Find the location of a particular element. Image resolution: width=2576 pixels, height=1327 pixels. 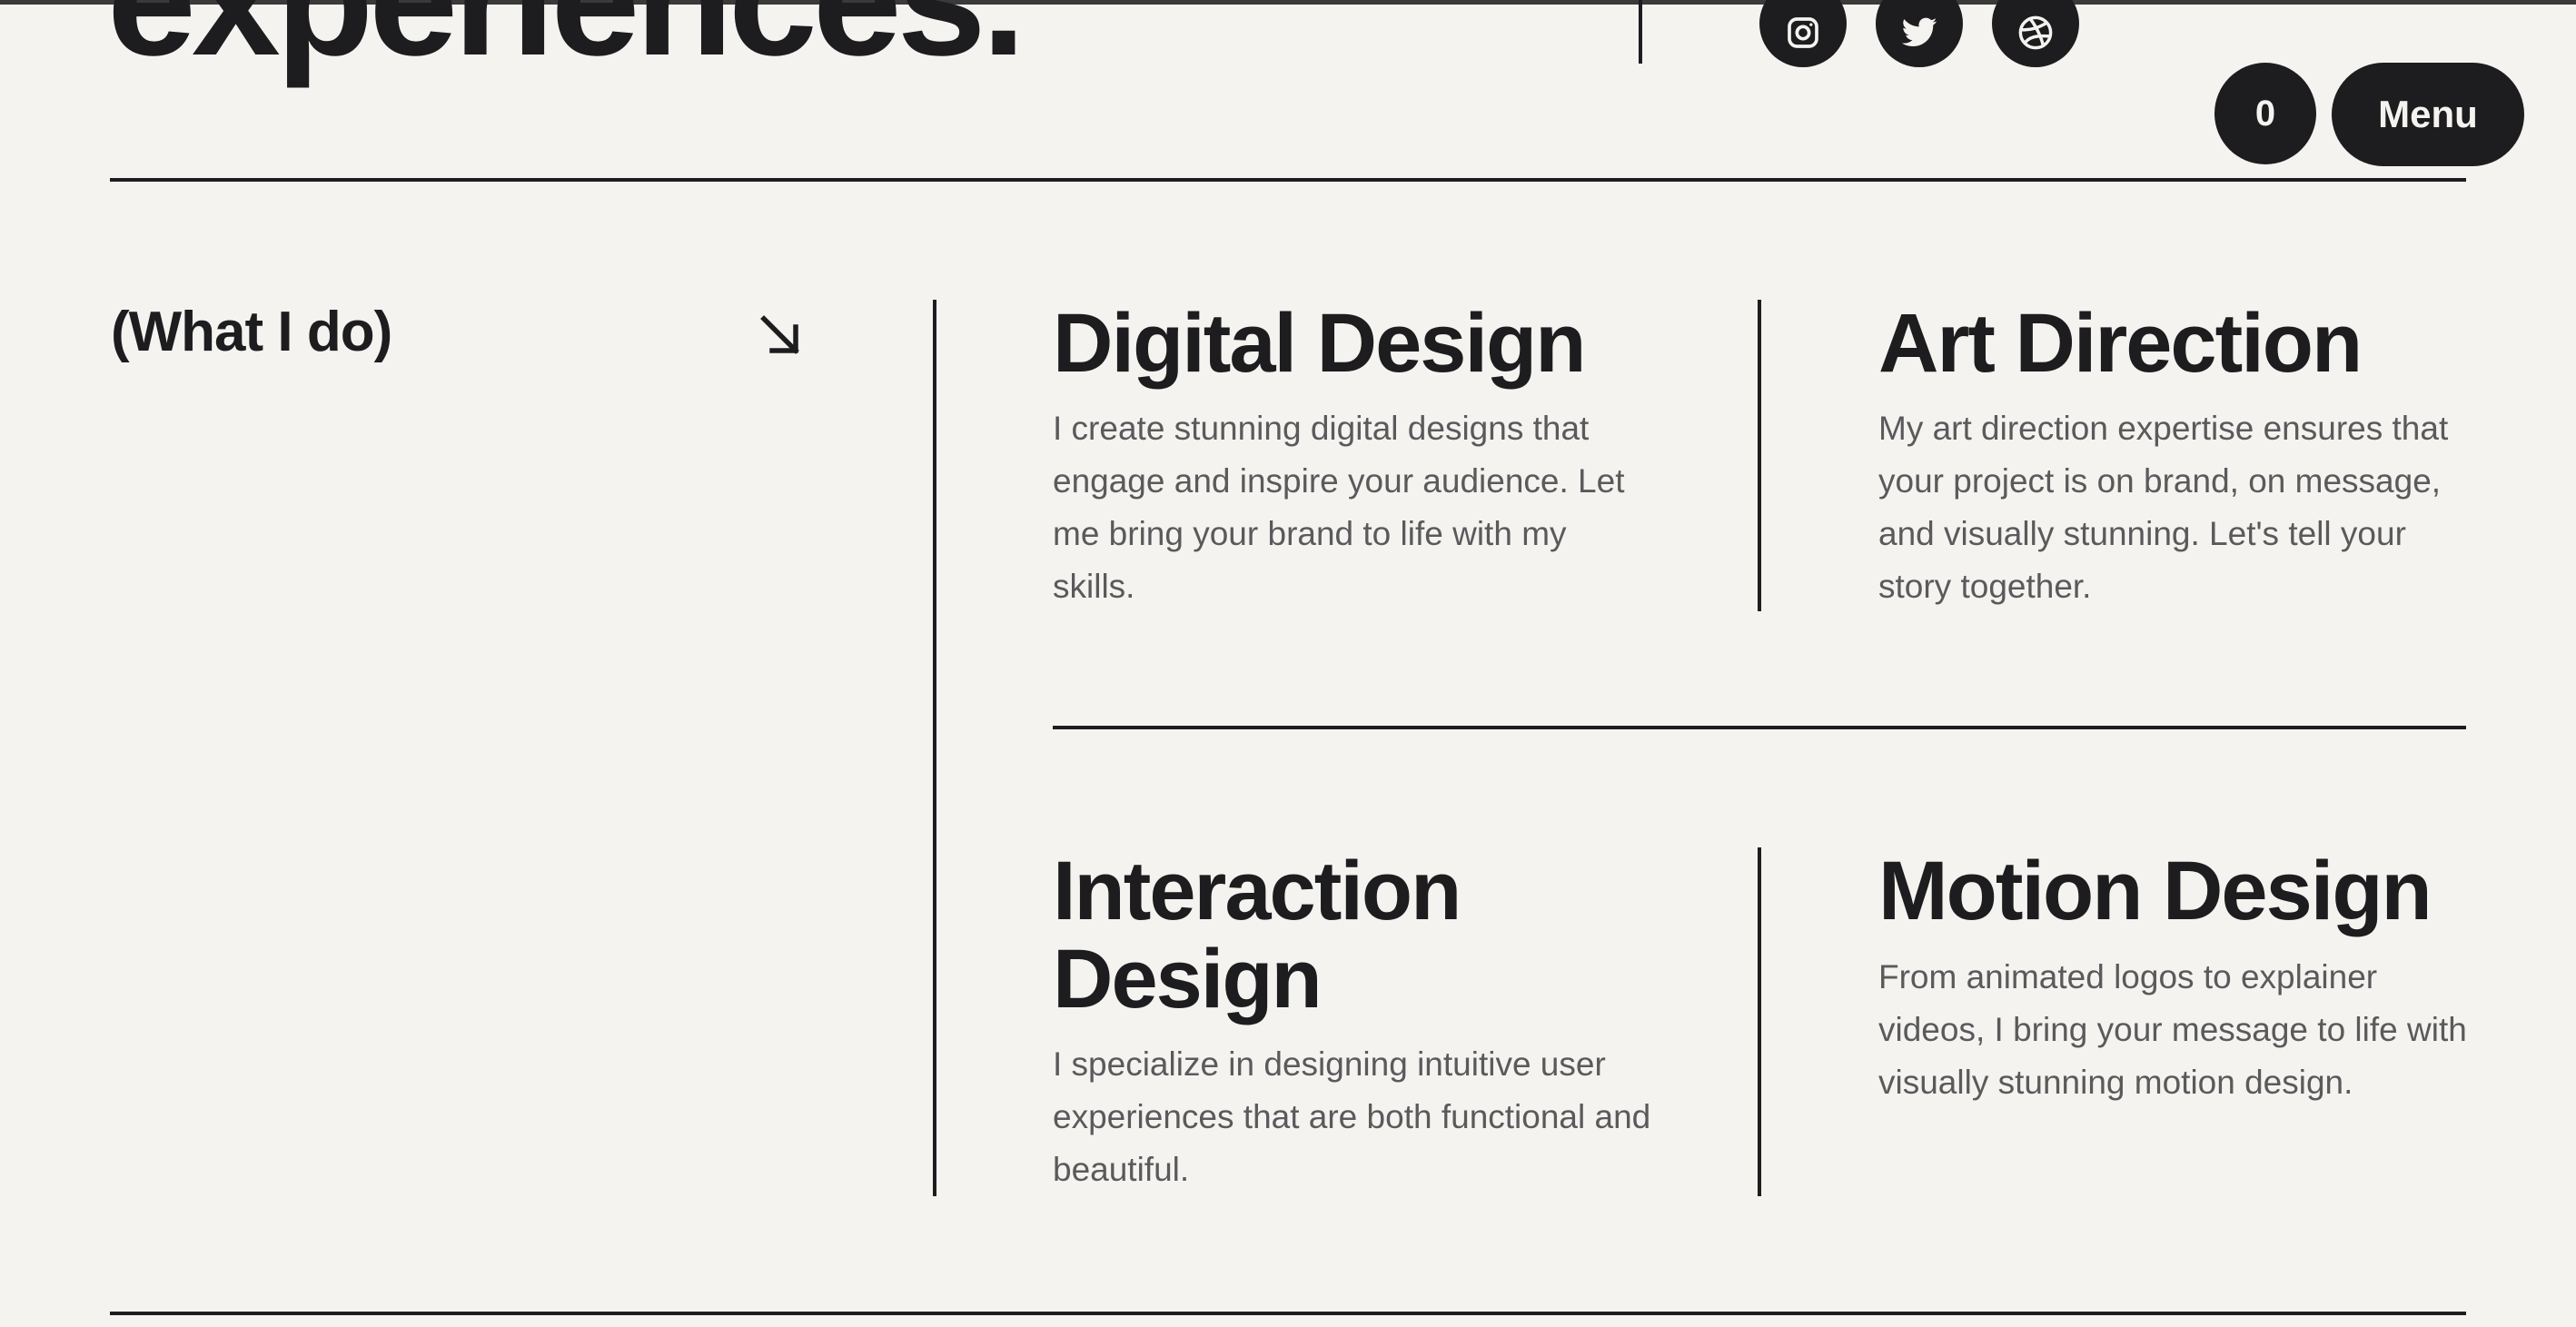

instagram-link is located at coordinates (1803, 33).